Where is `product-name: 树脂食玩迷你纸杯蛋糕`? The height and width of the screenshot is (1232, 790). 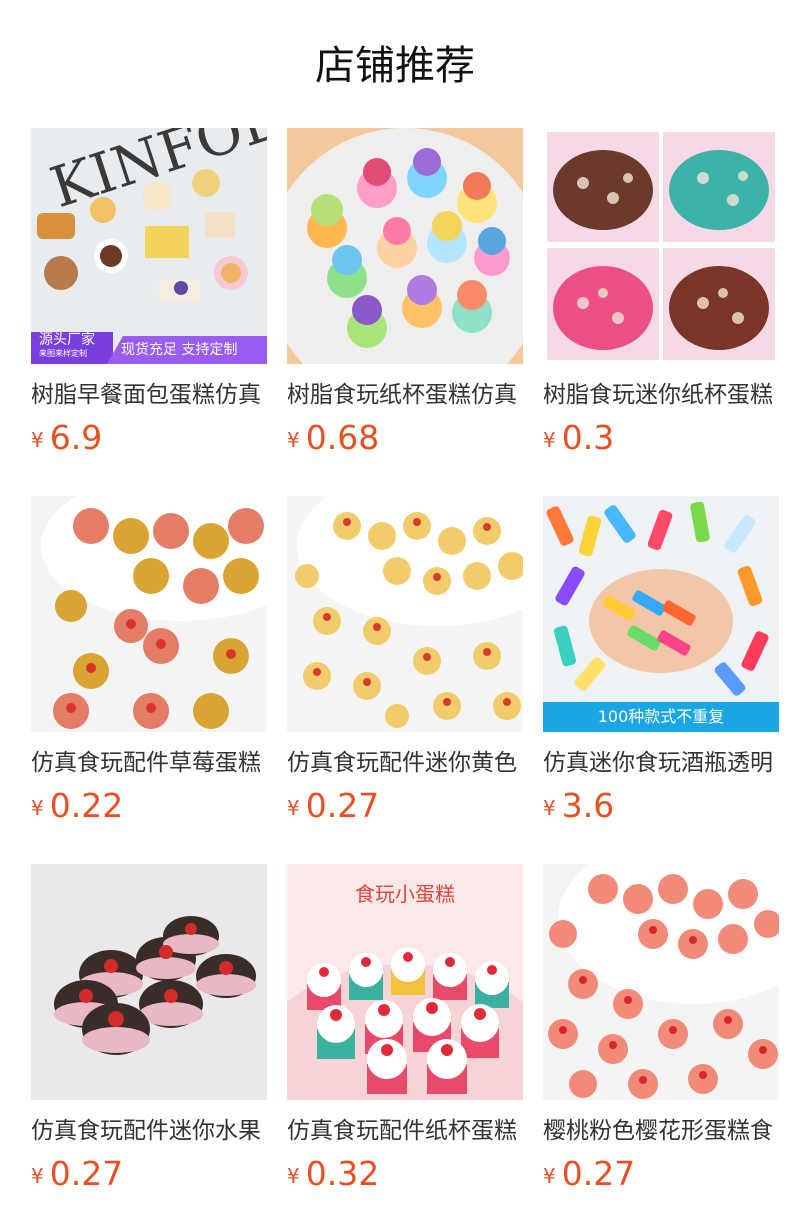
product-name: 树脂食玩迷你纸杯蛋糕 is located at coordinates (661, 395).